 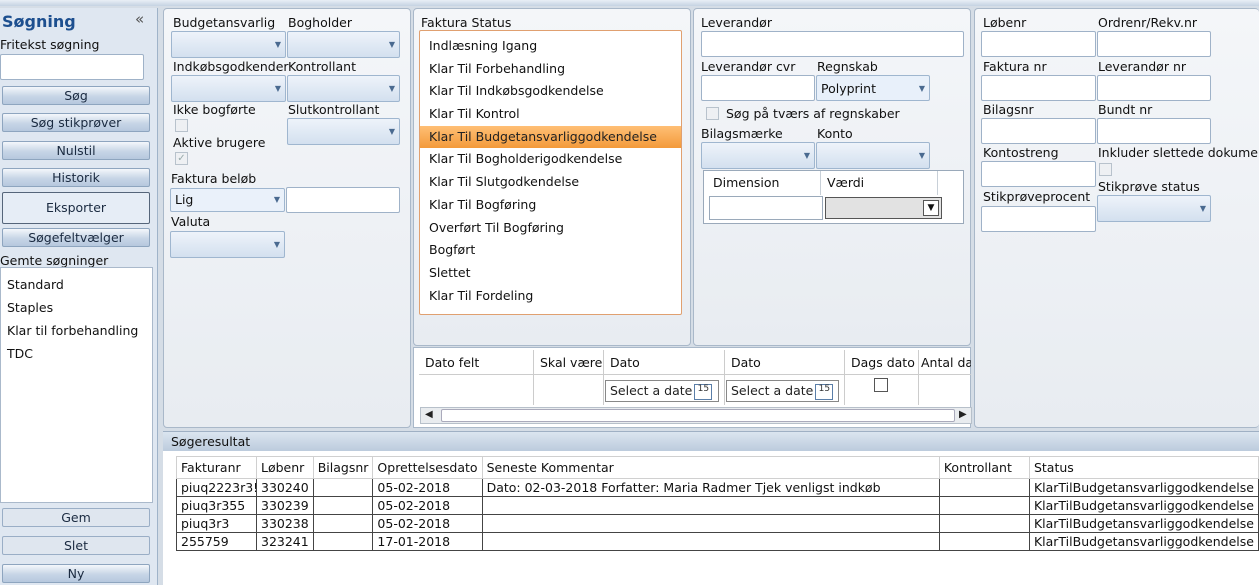 What do you see at coordinates (227, 244) in the screenshot?
I see `currency-dropdown: ▼` at bounding box center [227, 244].